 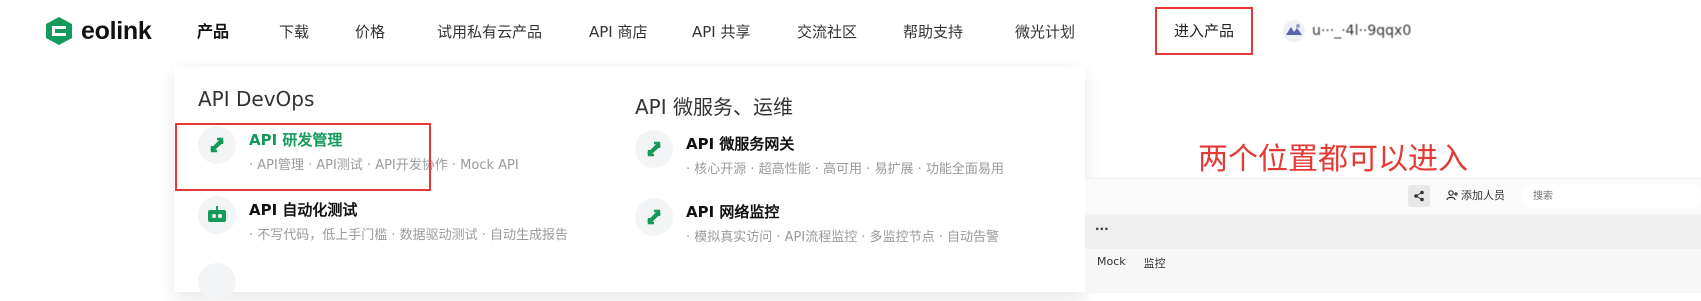 What do you see at coordinates (714, 107) in the screenshot?
I see `column-title-microservices: API 微服务、运维` at bounding box center [714, 107].